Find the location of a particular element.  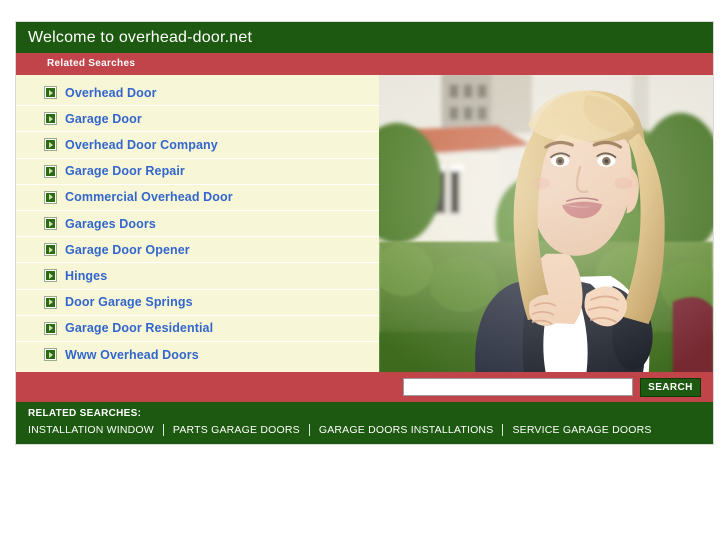

list-item: Garage Door Residential is located at coordinates (197, 329).